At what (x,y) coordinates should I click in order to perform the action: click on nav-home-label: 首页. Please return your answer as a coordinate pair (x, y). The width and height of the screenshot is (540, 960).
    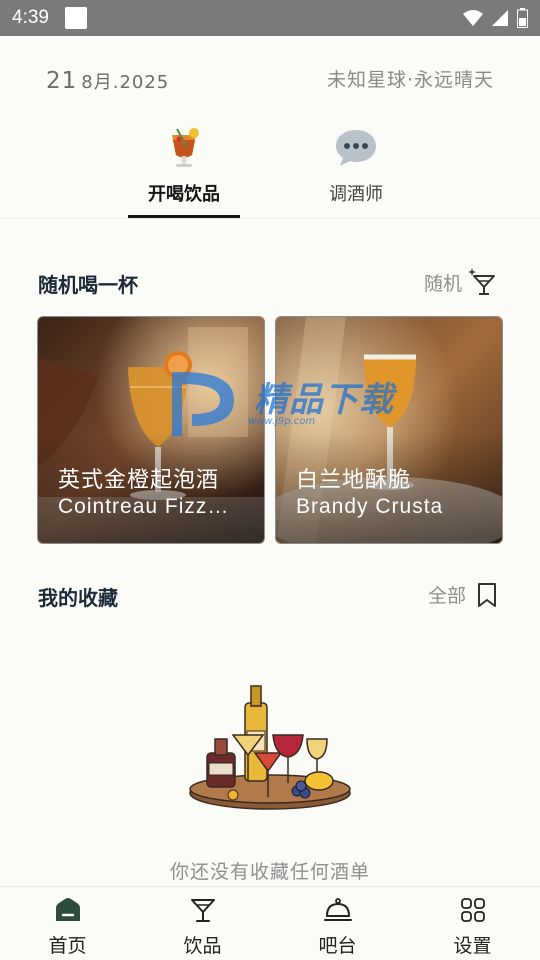
    Looking at the image, I should click on (67, 946).